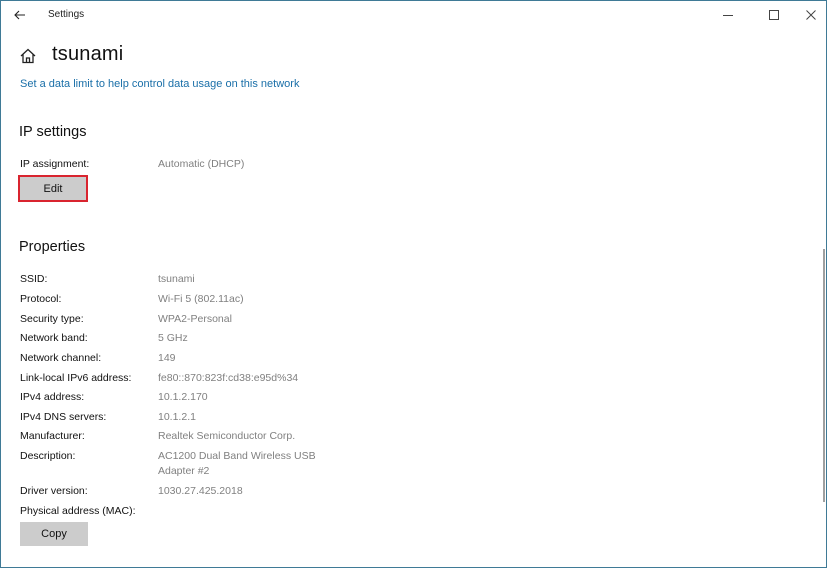 This screenshot has height=568, width=827. I want to click on property-label-mac: Physical address (MAC):, so click(78, 511).